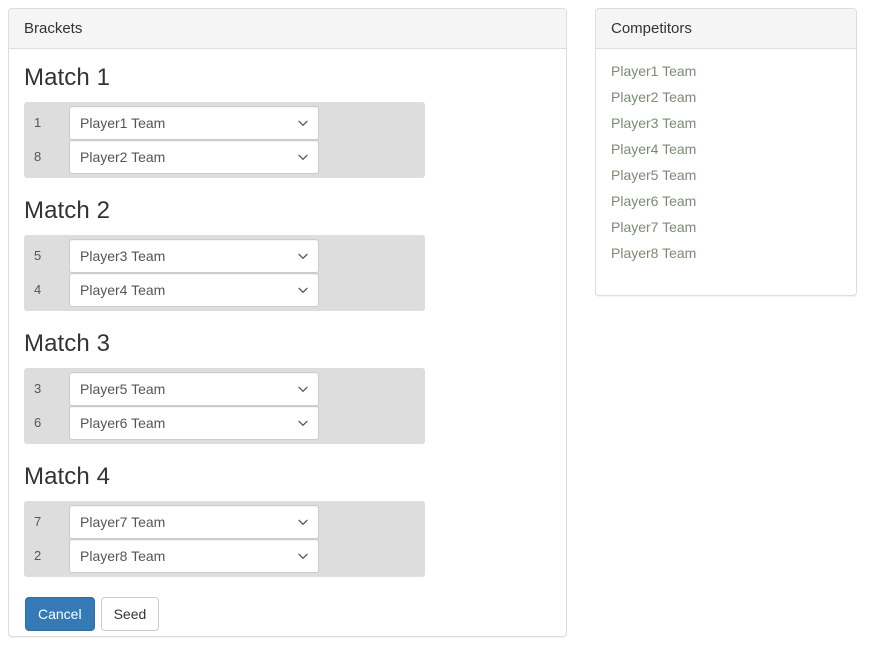 This screenshot has width=869, height=648. Describe the element at coordinates (726, 253) in the screenshot. I see `list-item: Player8 Team` at that location.